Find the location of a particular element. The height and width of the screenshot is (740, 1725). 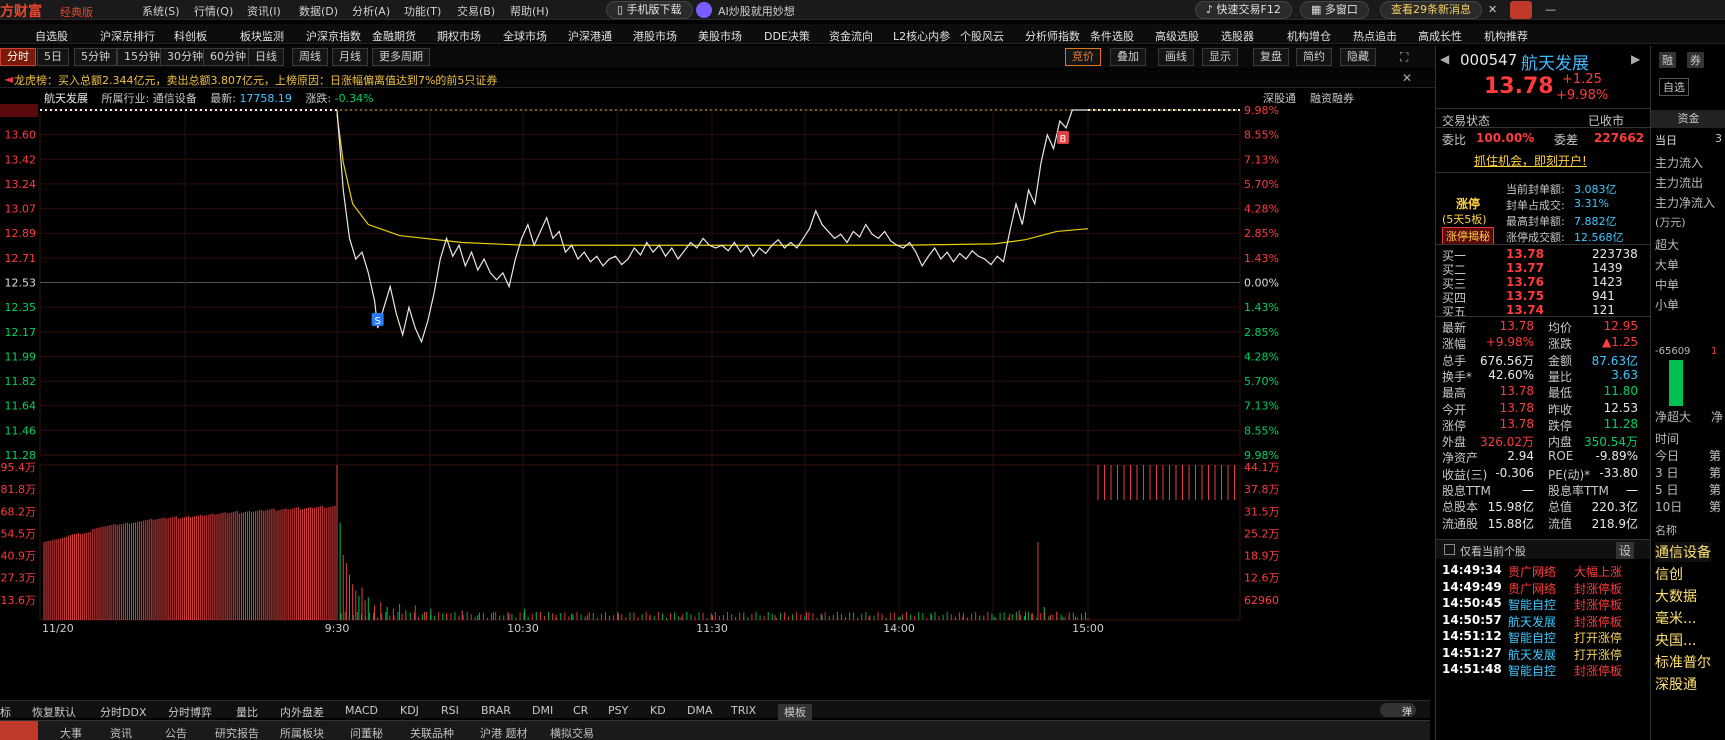

nav-inst-recommend: 机构推荐 is located at coordinates (1506, 36).